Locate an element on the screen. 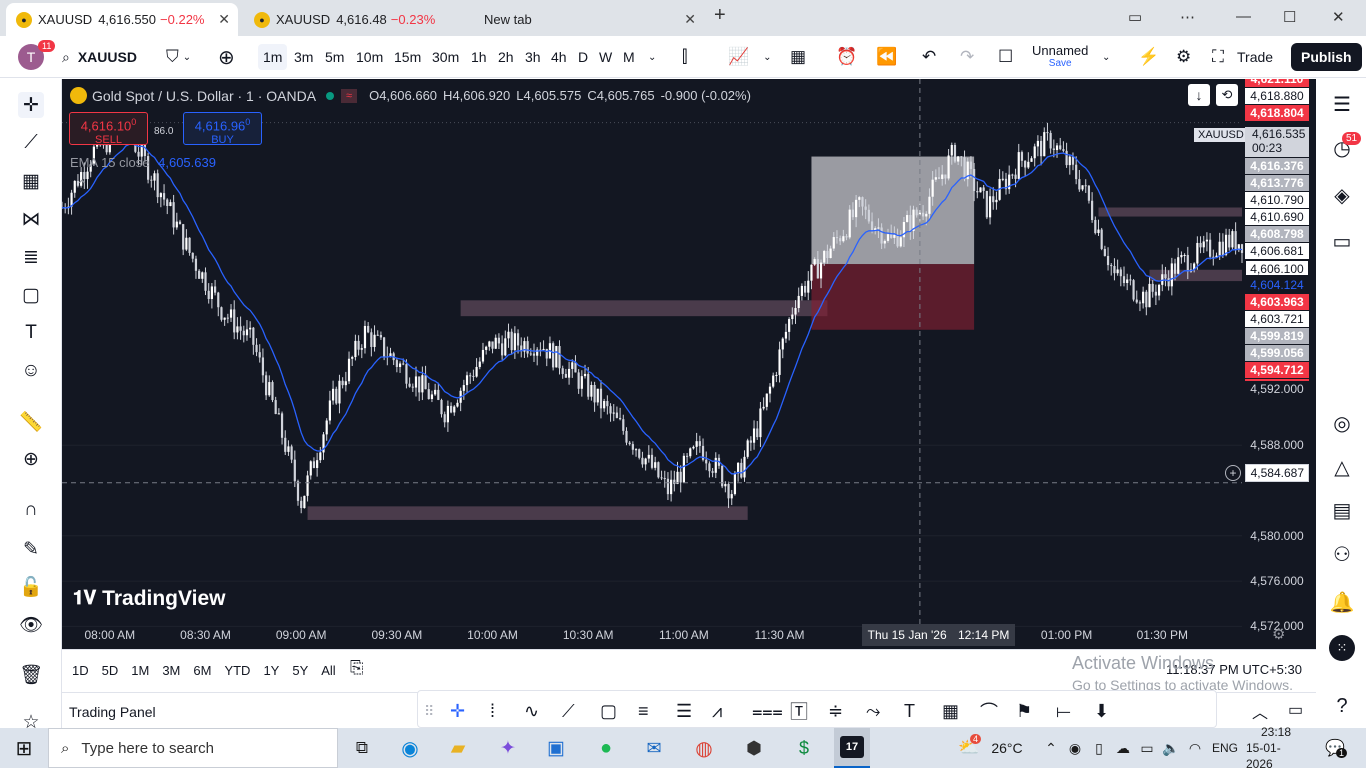 This screenshot has height=772, width=1366. chrome-icon: ◍ is located at coordinates (704, 748).